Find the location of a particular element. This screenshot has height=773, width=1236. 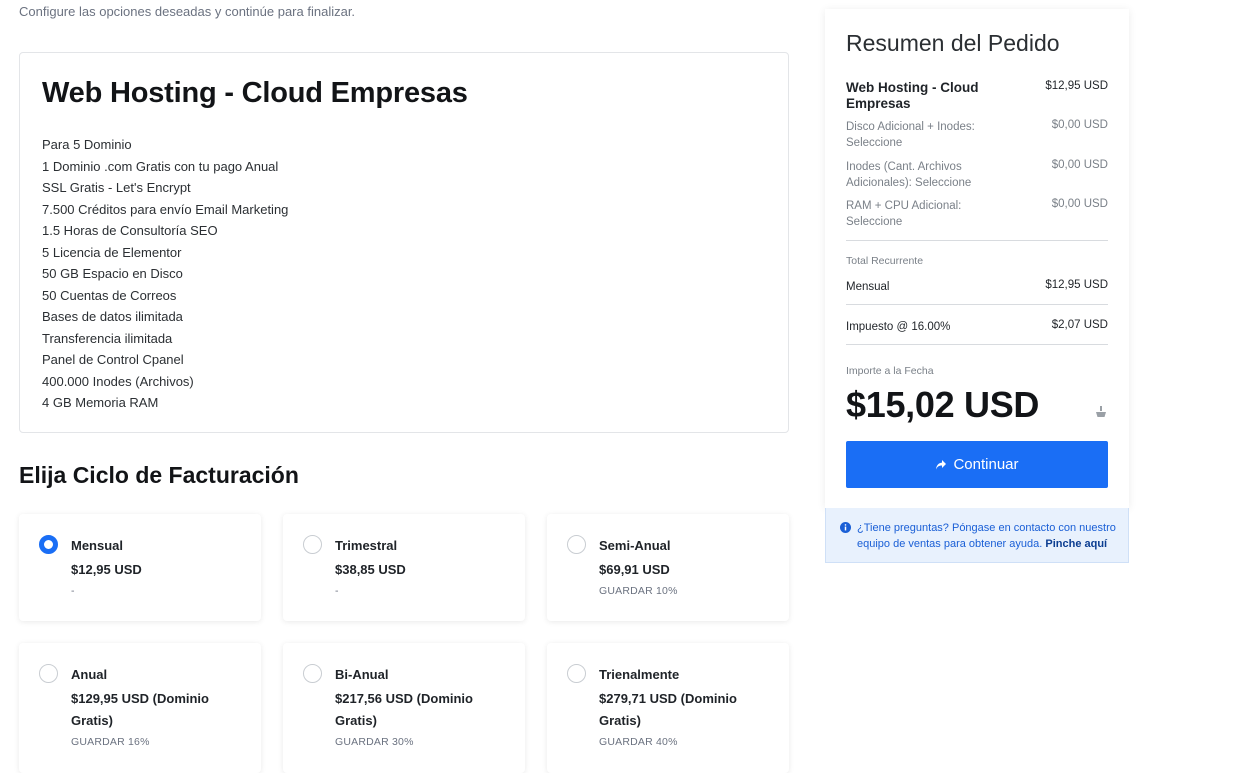

feature-item: 1.5 Horas de Consultoría SEO is located at coordinates (130, 230).